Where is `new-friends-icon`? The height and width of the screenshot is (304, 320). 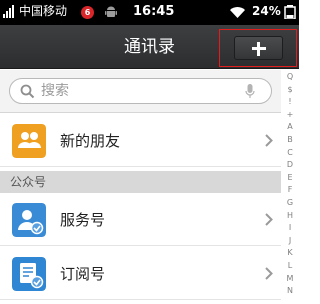 new-friends-icon is located at coordinates (29, 141).